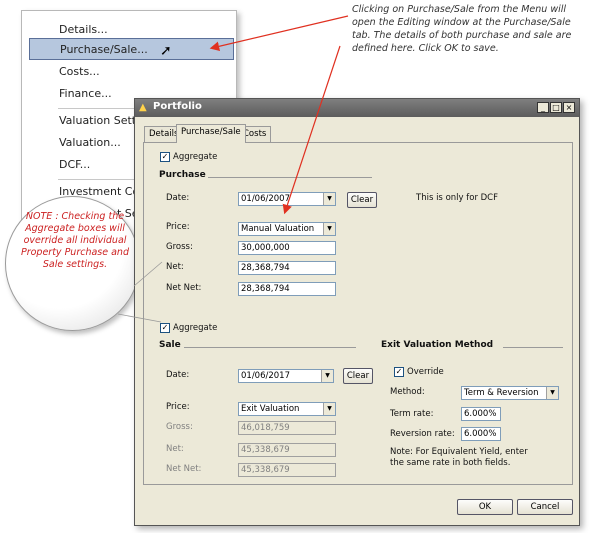 The width and height of the screenshot is (598, 533). I want to click on bubble-pointer-bottom, so click(139, 318).